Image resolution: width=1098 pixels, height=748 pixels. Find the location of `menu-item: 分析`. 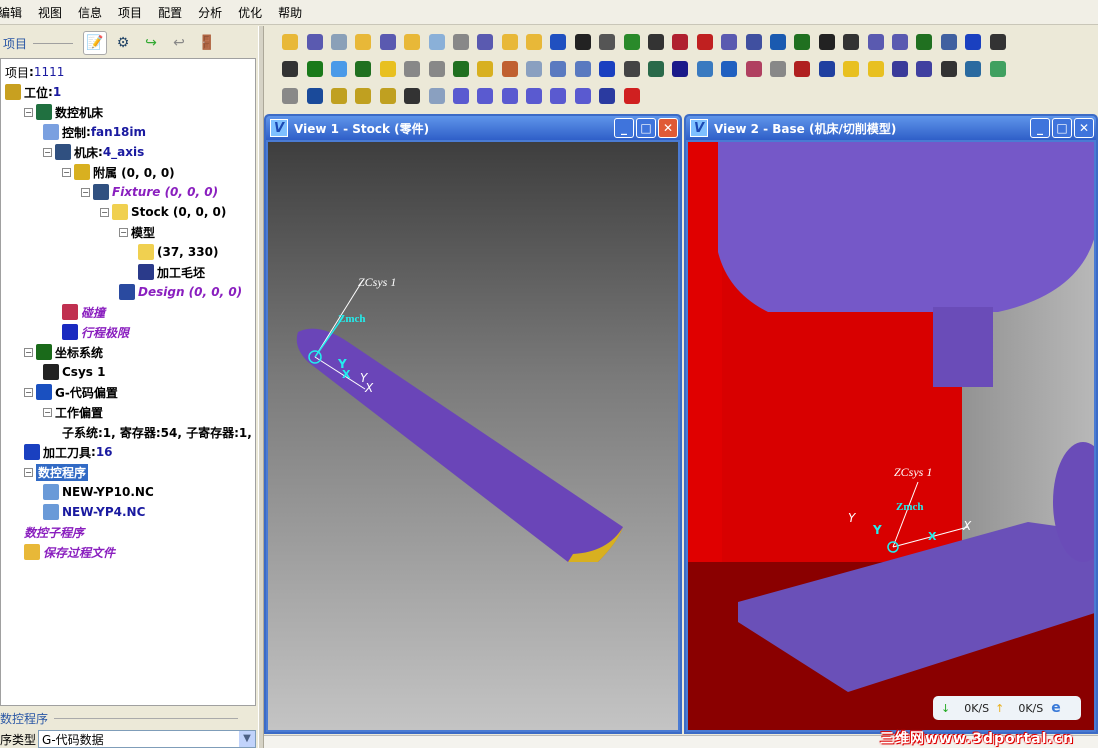

menu-item: 分析 is located at coordinates (210, 12).